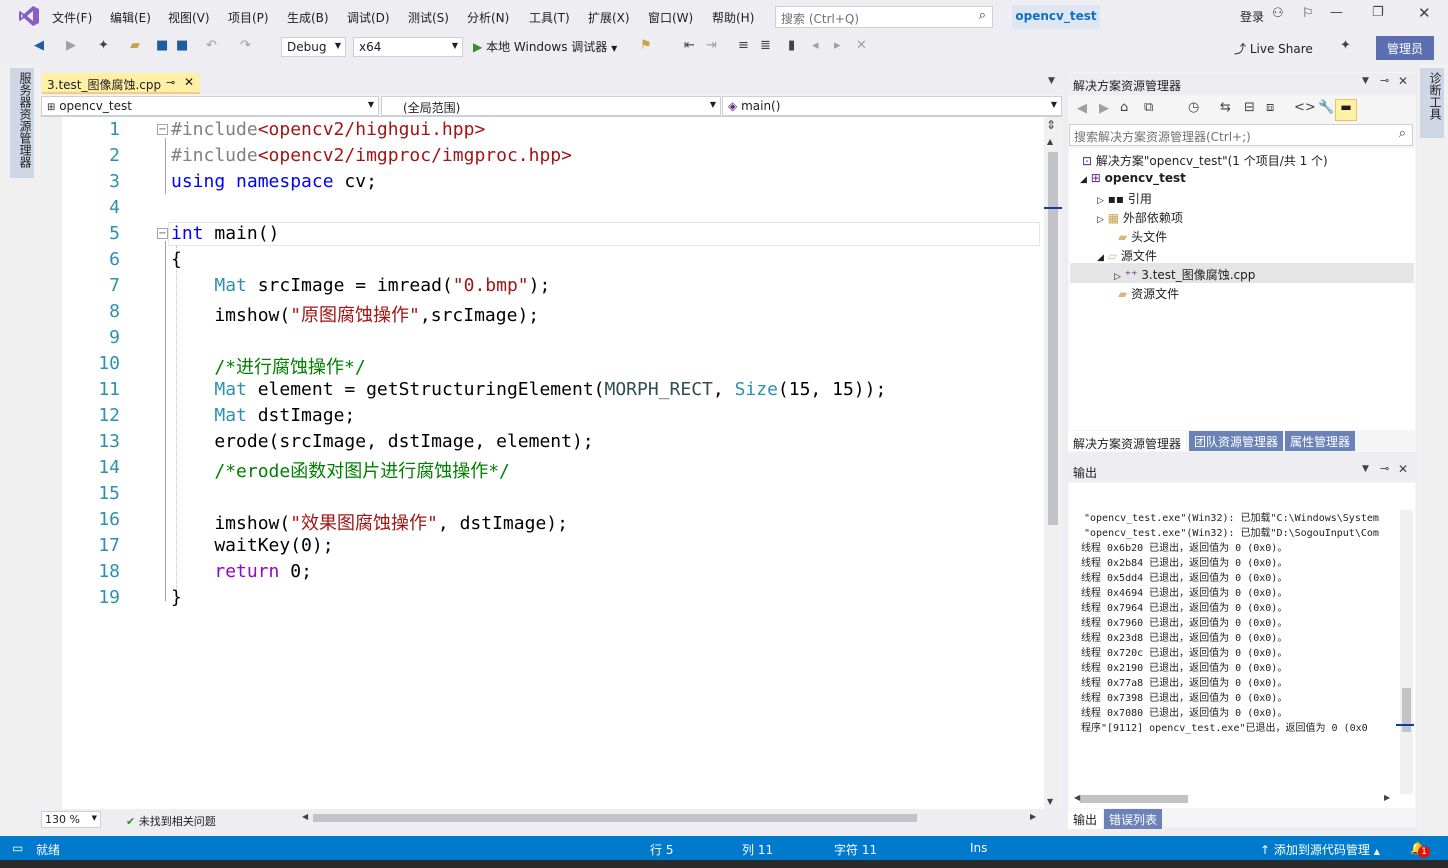 The height and width of the screenshot is (868, 1448). Describe the element at coordinates (1142, 236) in the screenshot. I see `tree-node-headers: ▰ 头文件` at that location.